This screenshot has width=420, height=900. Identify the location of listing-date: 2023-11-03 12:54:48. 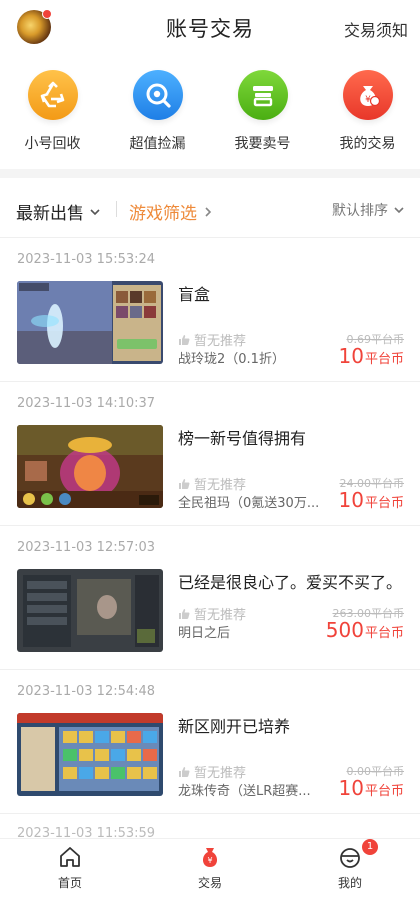
(86, 691).